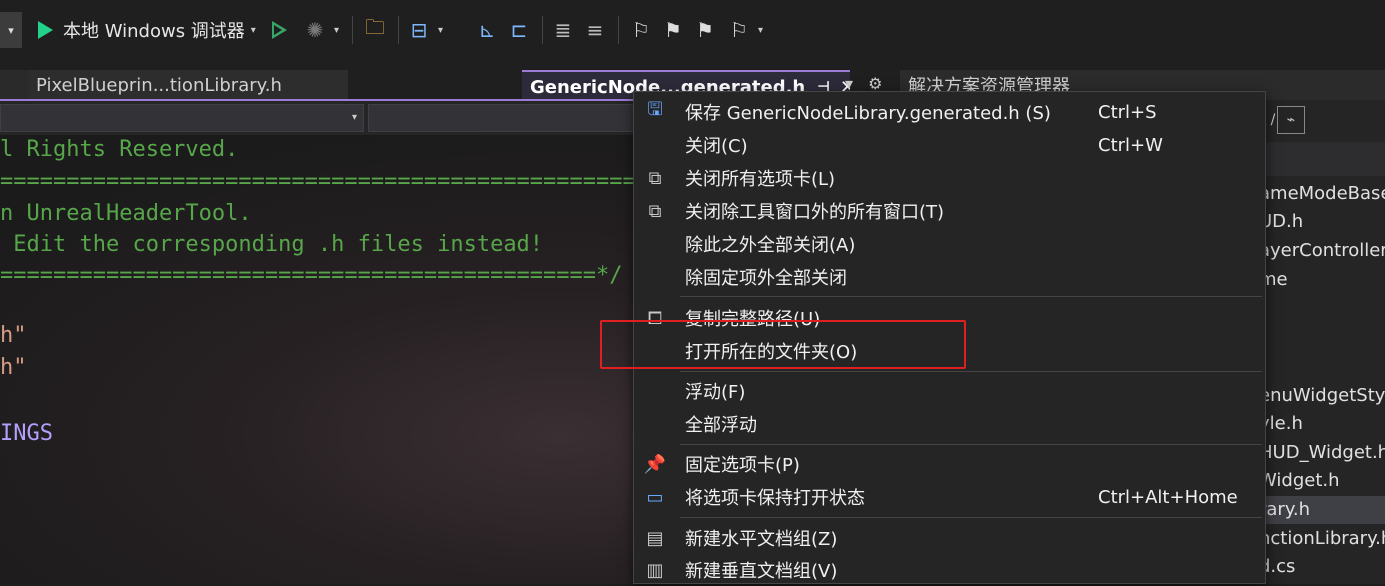 The image size is (1385, 586). What do you see at coordinates (1320, 481) in the screenshot?
I see `solution-item: Widget.h` at bounding box center [1320, 481].